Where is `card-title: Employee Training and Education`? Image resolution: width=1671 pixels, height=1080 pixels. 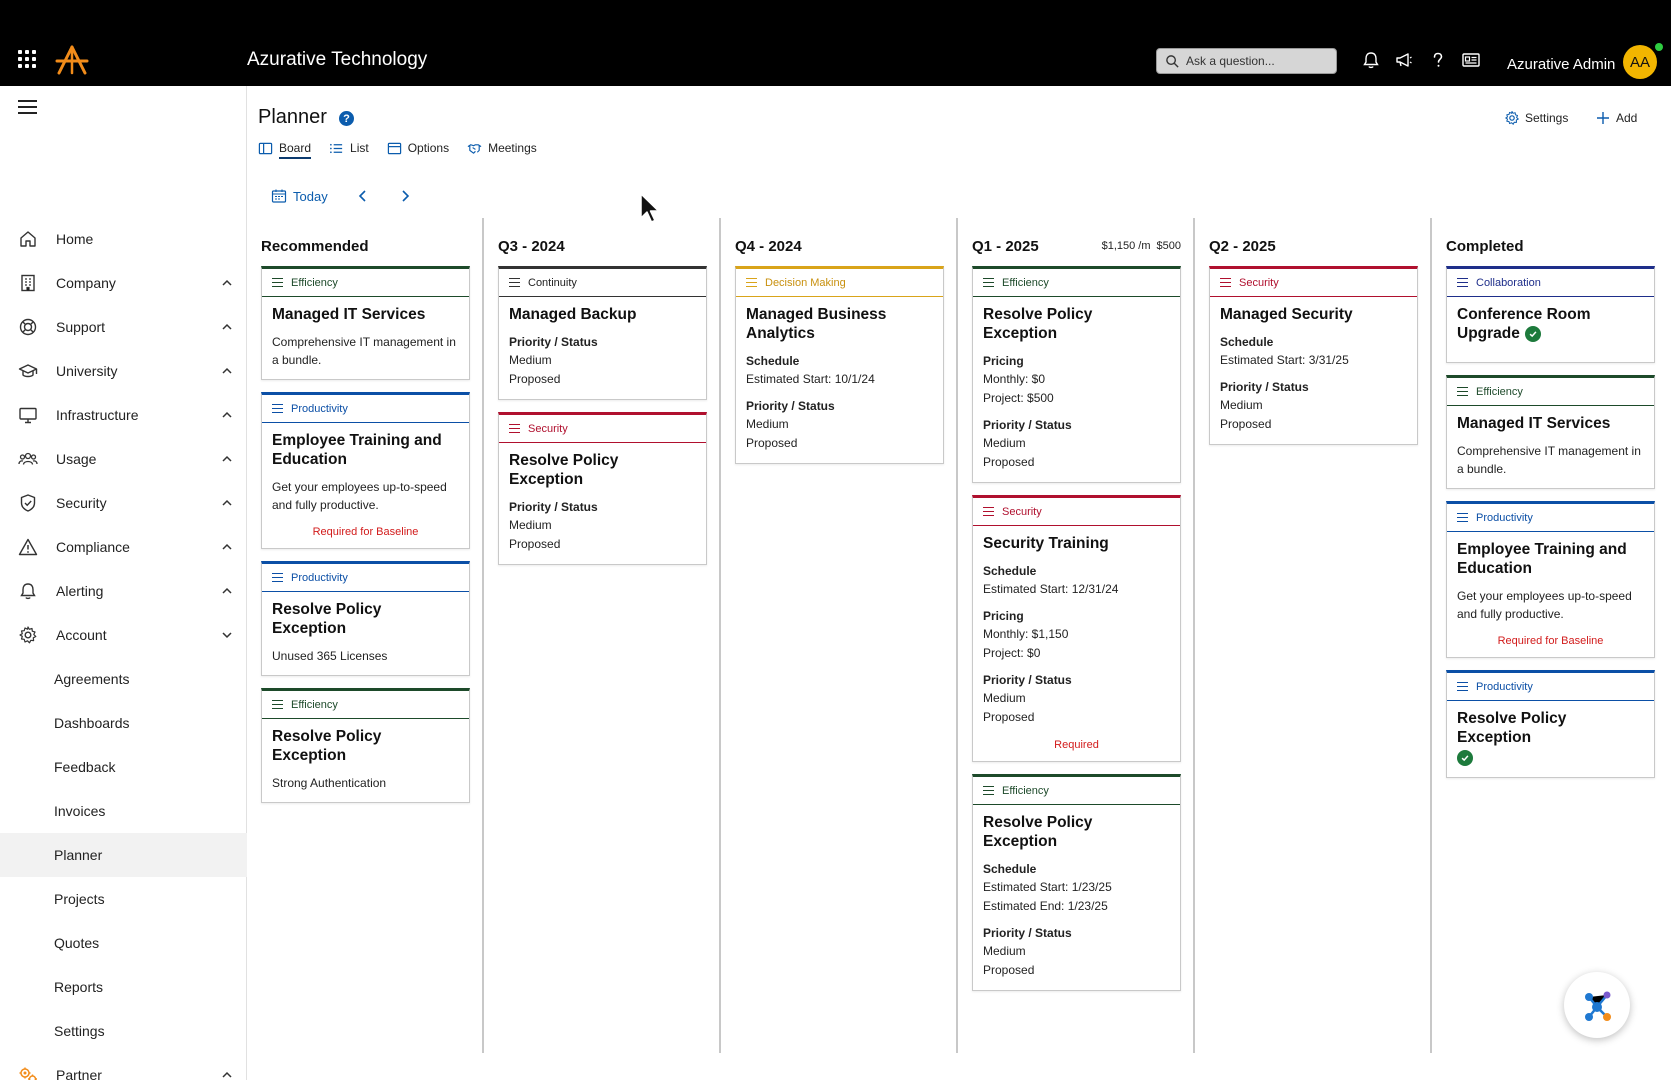
card-title: Employee Training and Education is located at coordinates (357, 450).